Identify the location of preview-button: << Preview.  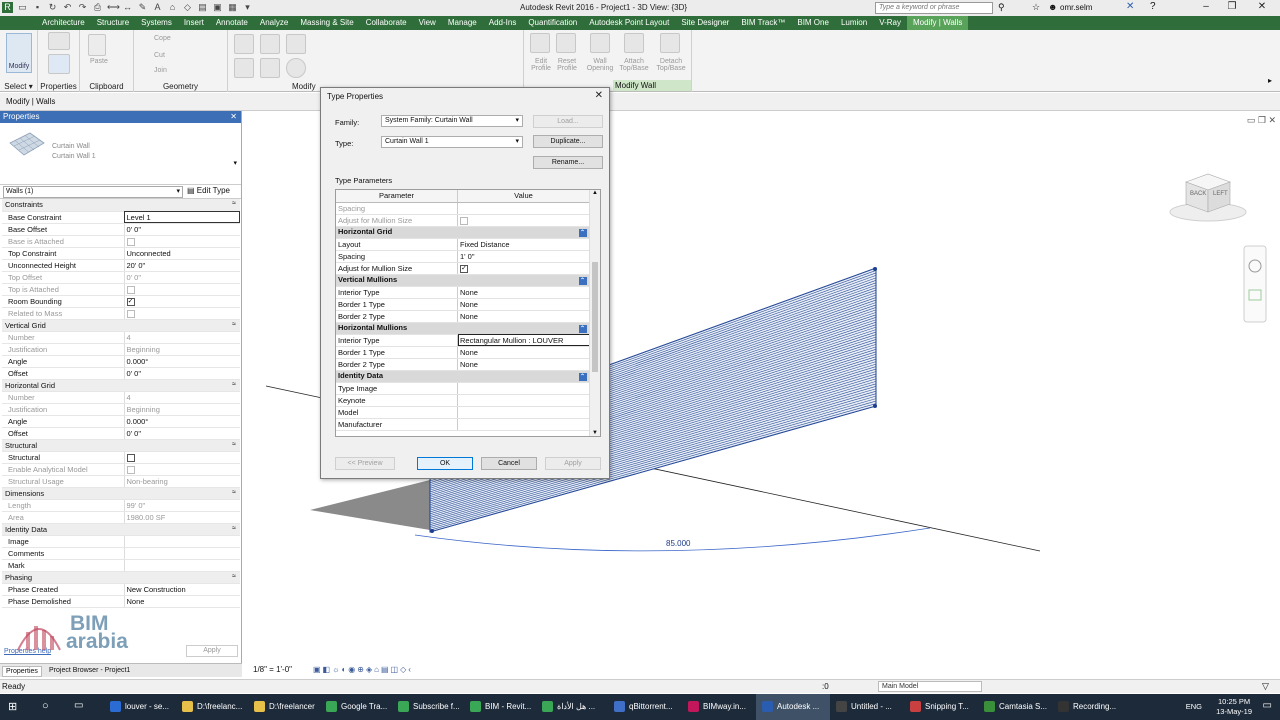
(365, 463).